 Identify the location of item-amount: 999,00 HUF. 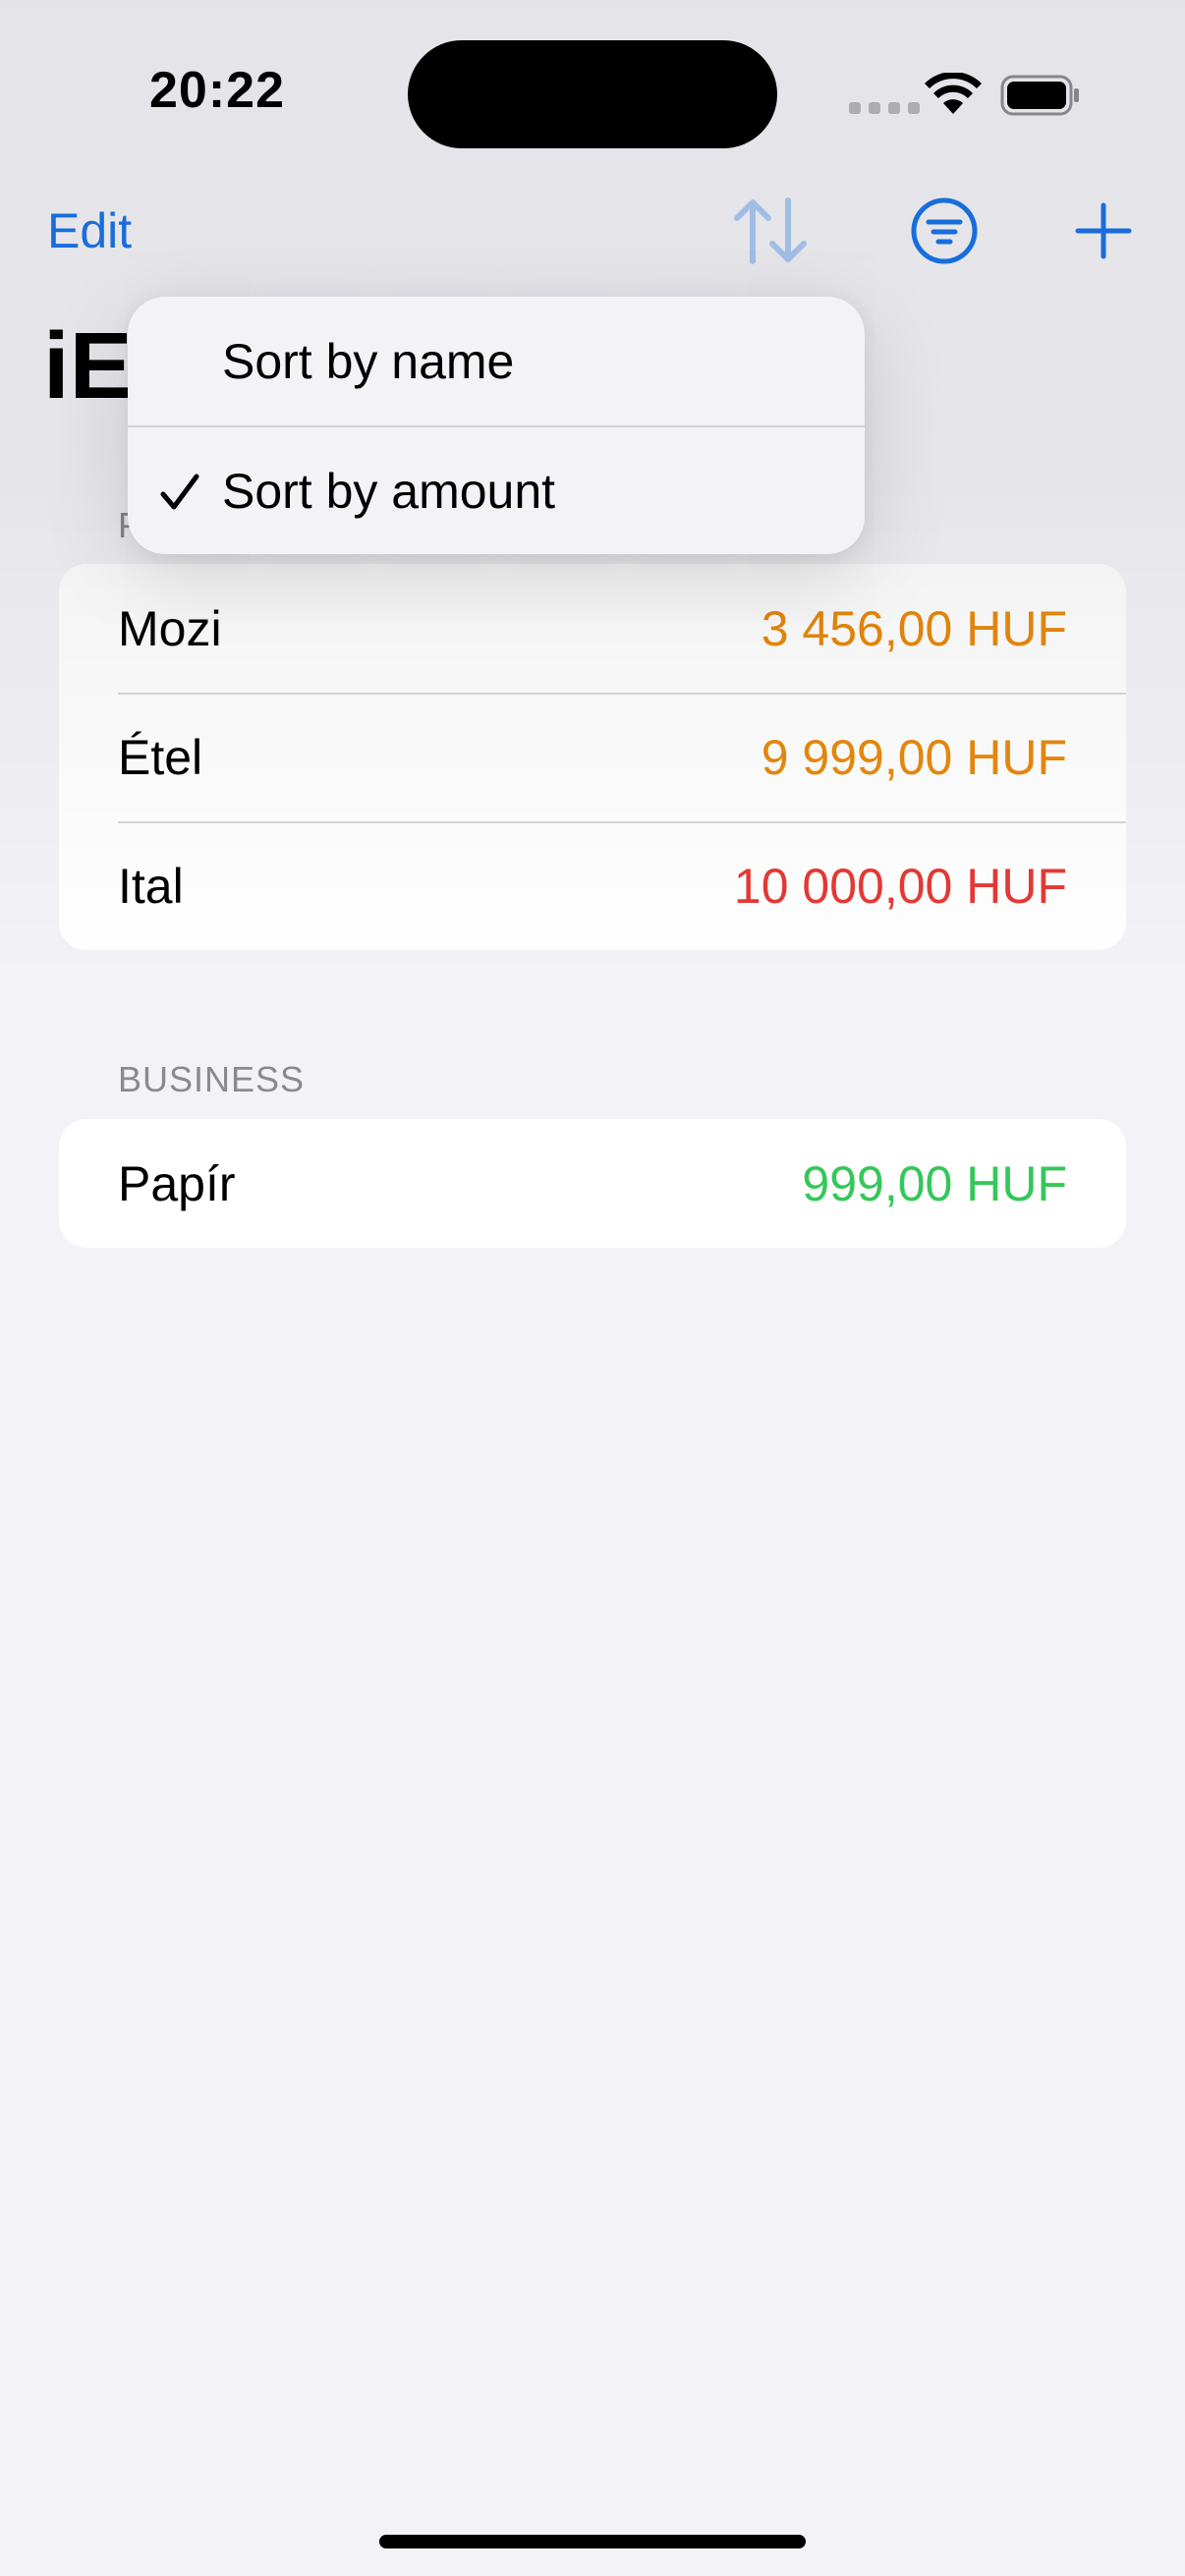
(935, 1183).